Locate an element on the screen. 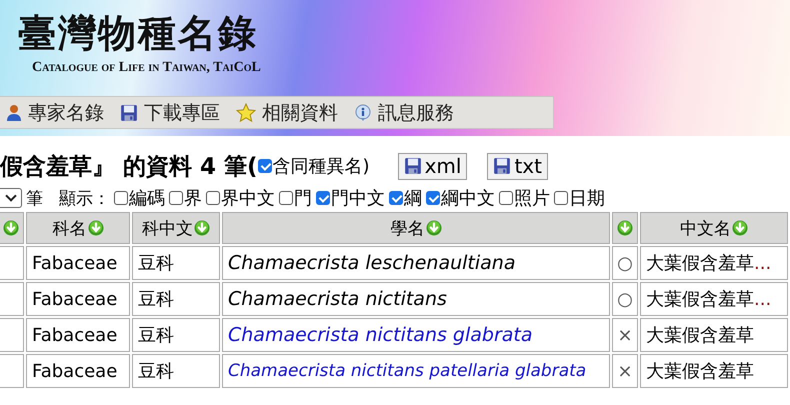 The height and width of the screenshot is (405, 790). field-checkbox: 門中文 is located at coordinates (350, 198).